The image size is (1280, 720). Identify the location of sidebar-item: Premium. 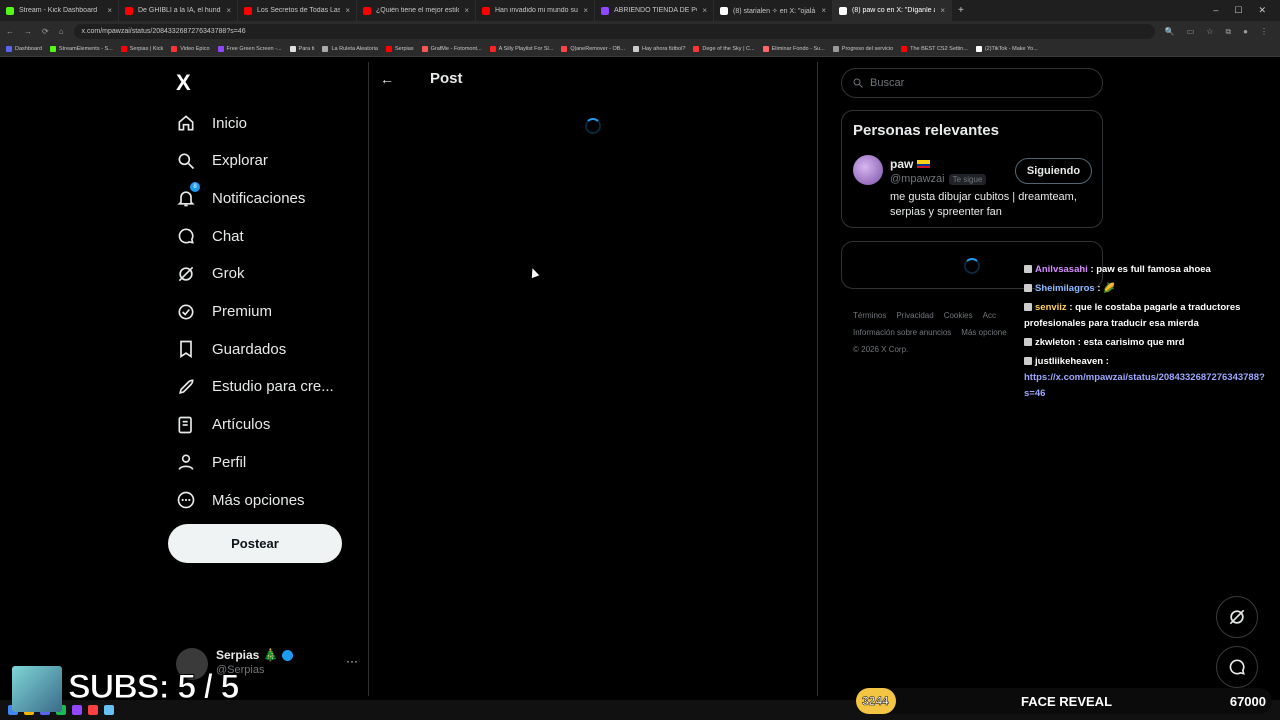
(224, 312).